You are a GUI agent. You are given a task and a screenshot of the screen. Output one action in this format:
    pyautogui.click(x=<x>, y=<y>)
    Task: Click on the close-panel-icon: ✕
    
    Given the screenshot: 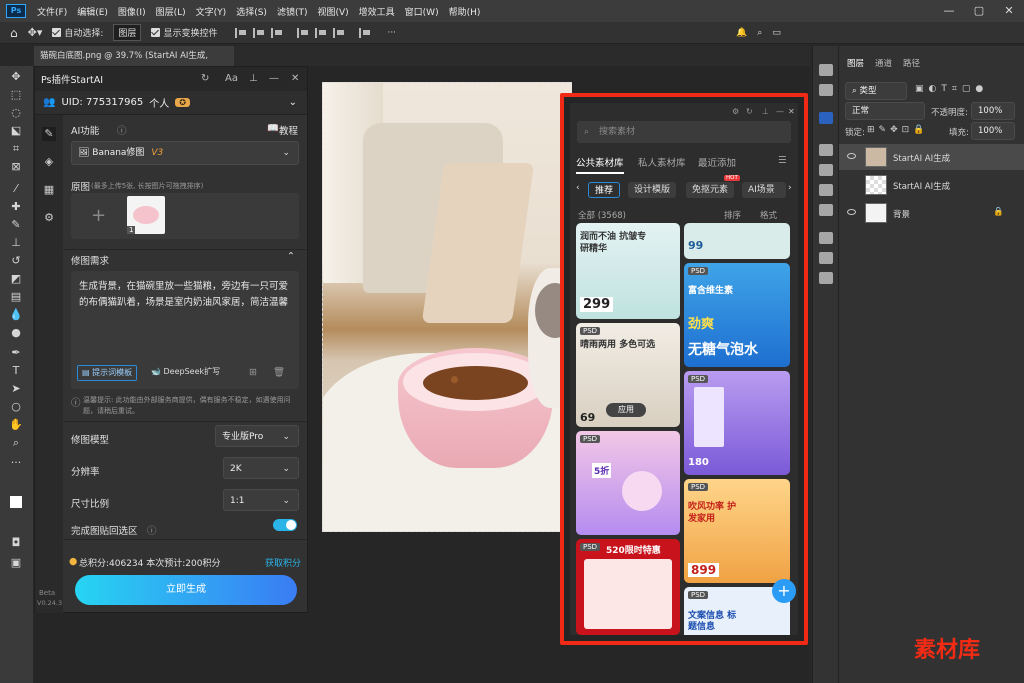 What is the action you would take?
    pyautogui.click(x=295, y=78)
    